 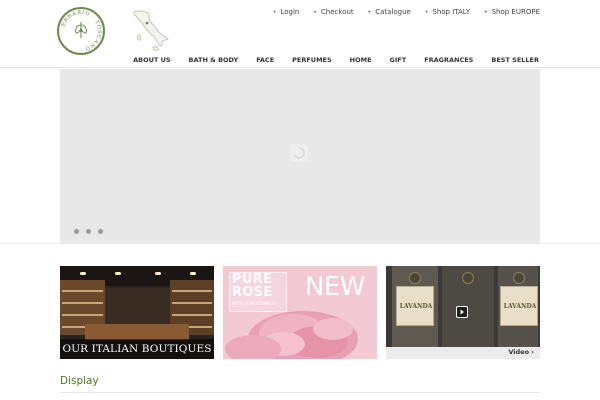 I want to click on catalogue-label: Catalogue, so click(x=393, y=12).